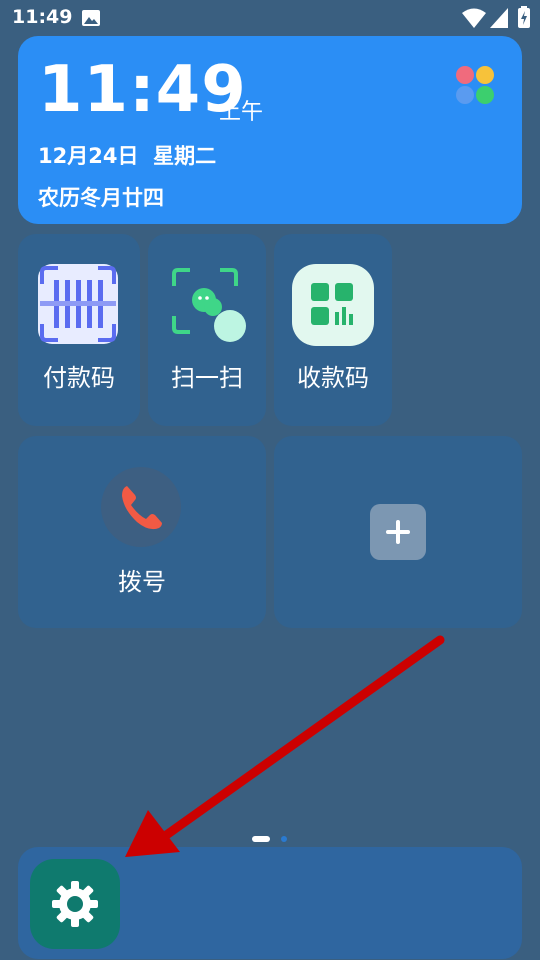 The width and height of the screenshot is (540, 960). I want to click on colorful-apps-icon, so click(475, 85).